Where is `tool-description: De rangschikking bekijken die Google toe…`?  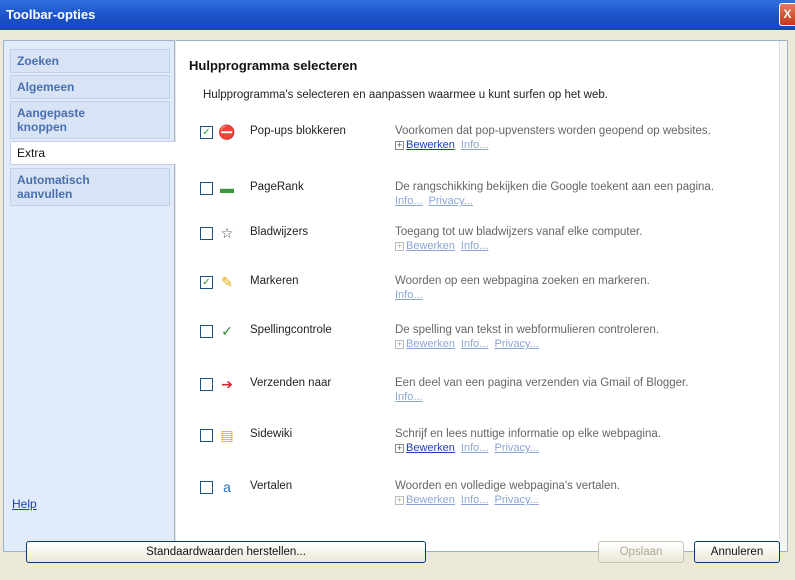
tool-description: De rangschikking bekijken die Google toe… is located at coordinates (555, 187).